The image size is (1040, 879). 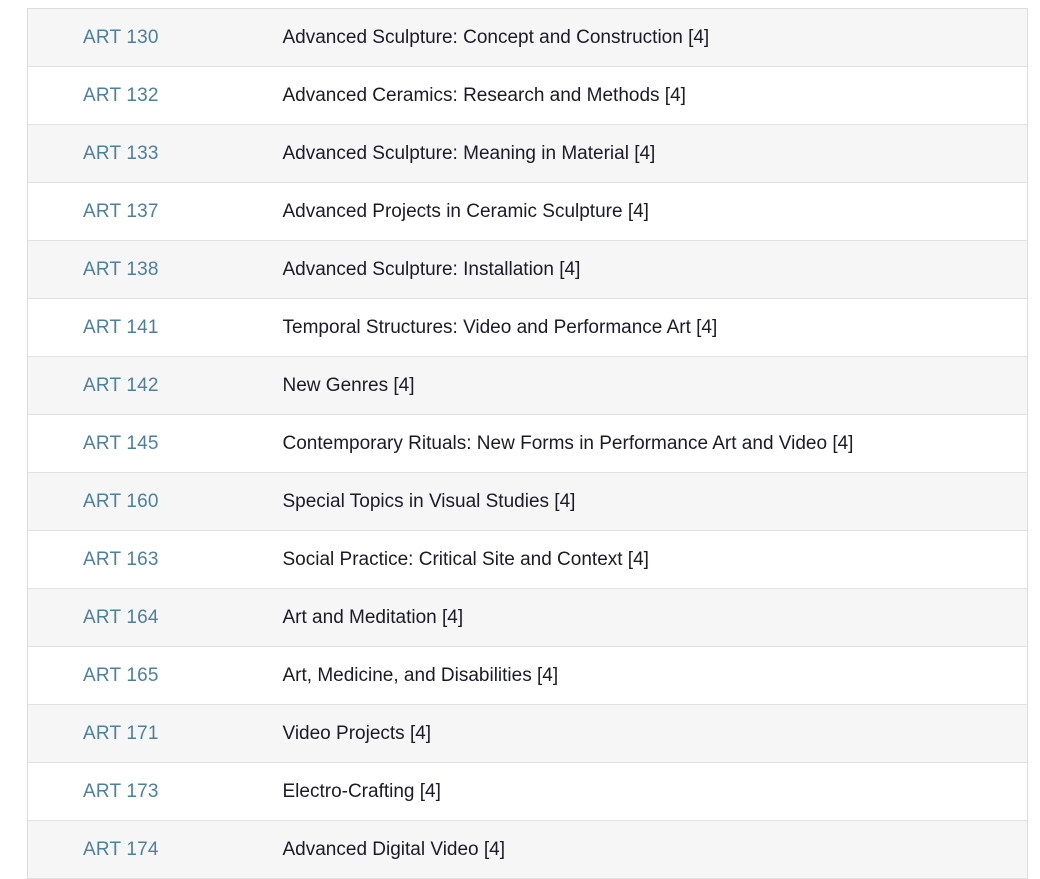 What do you see at coordinates (121, 675) in the screenshot?
I see `course-code-link: ART 165` at bounding box center [121, 675].